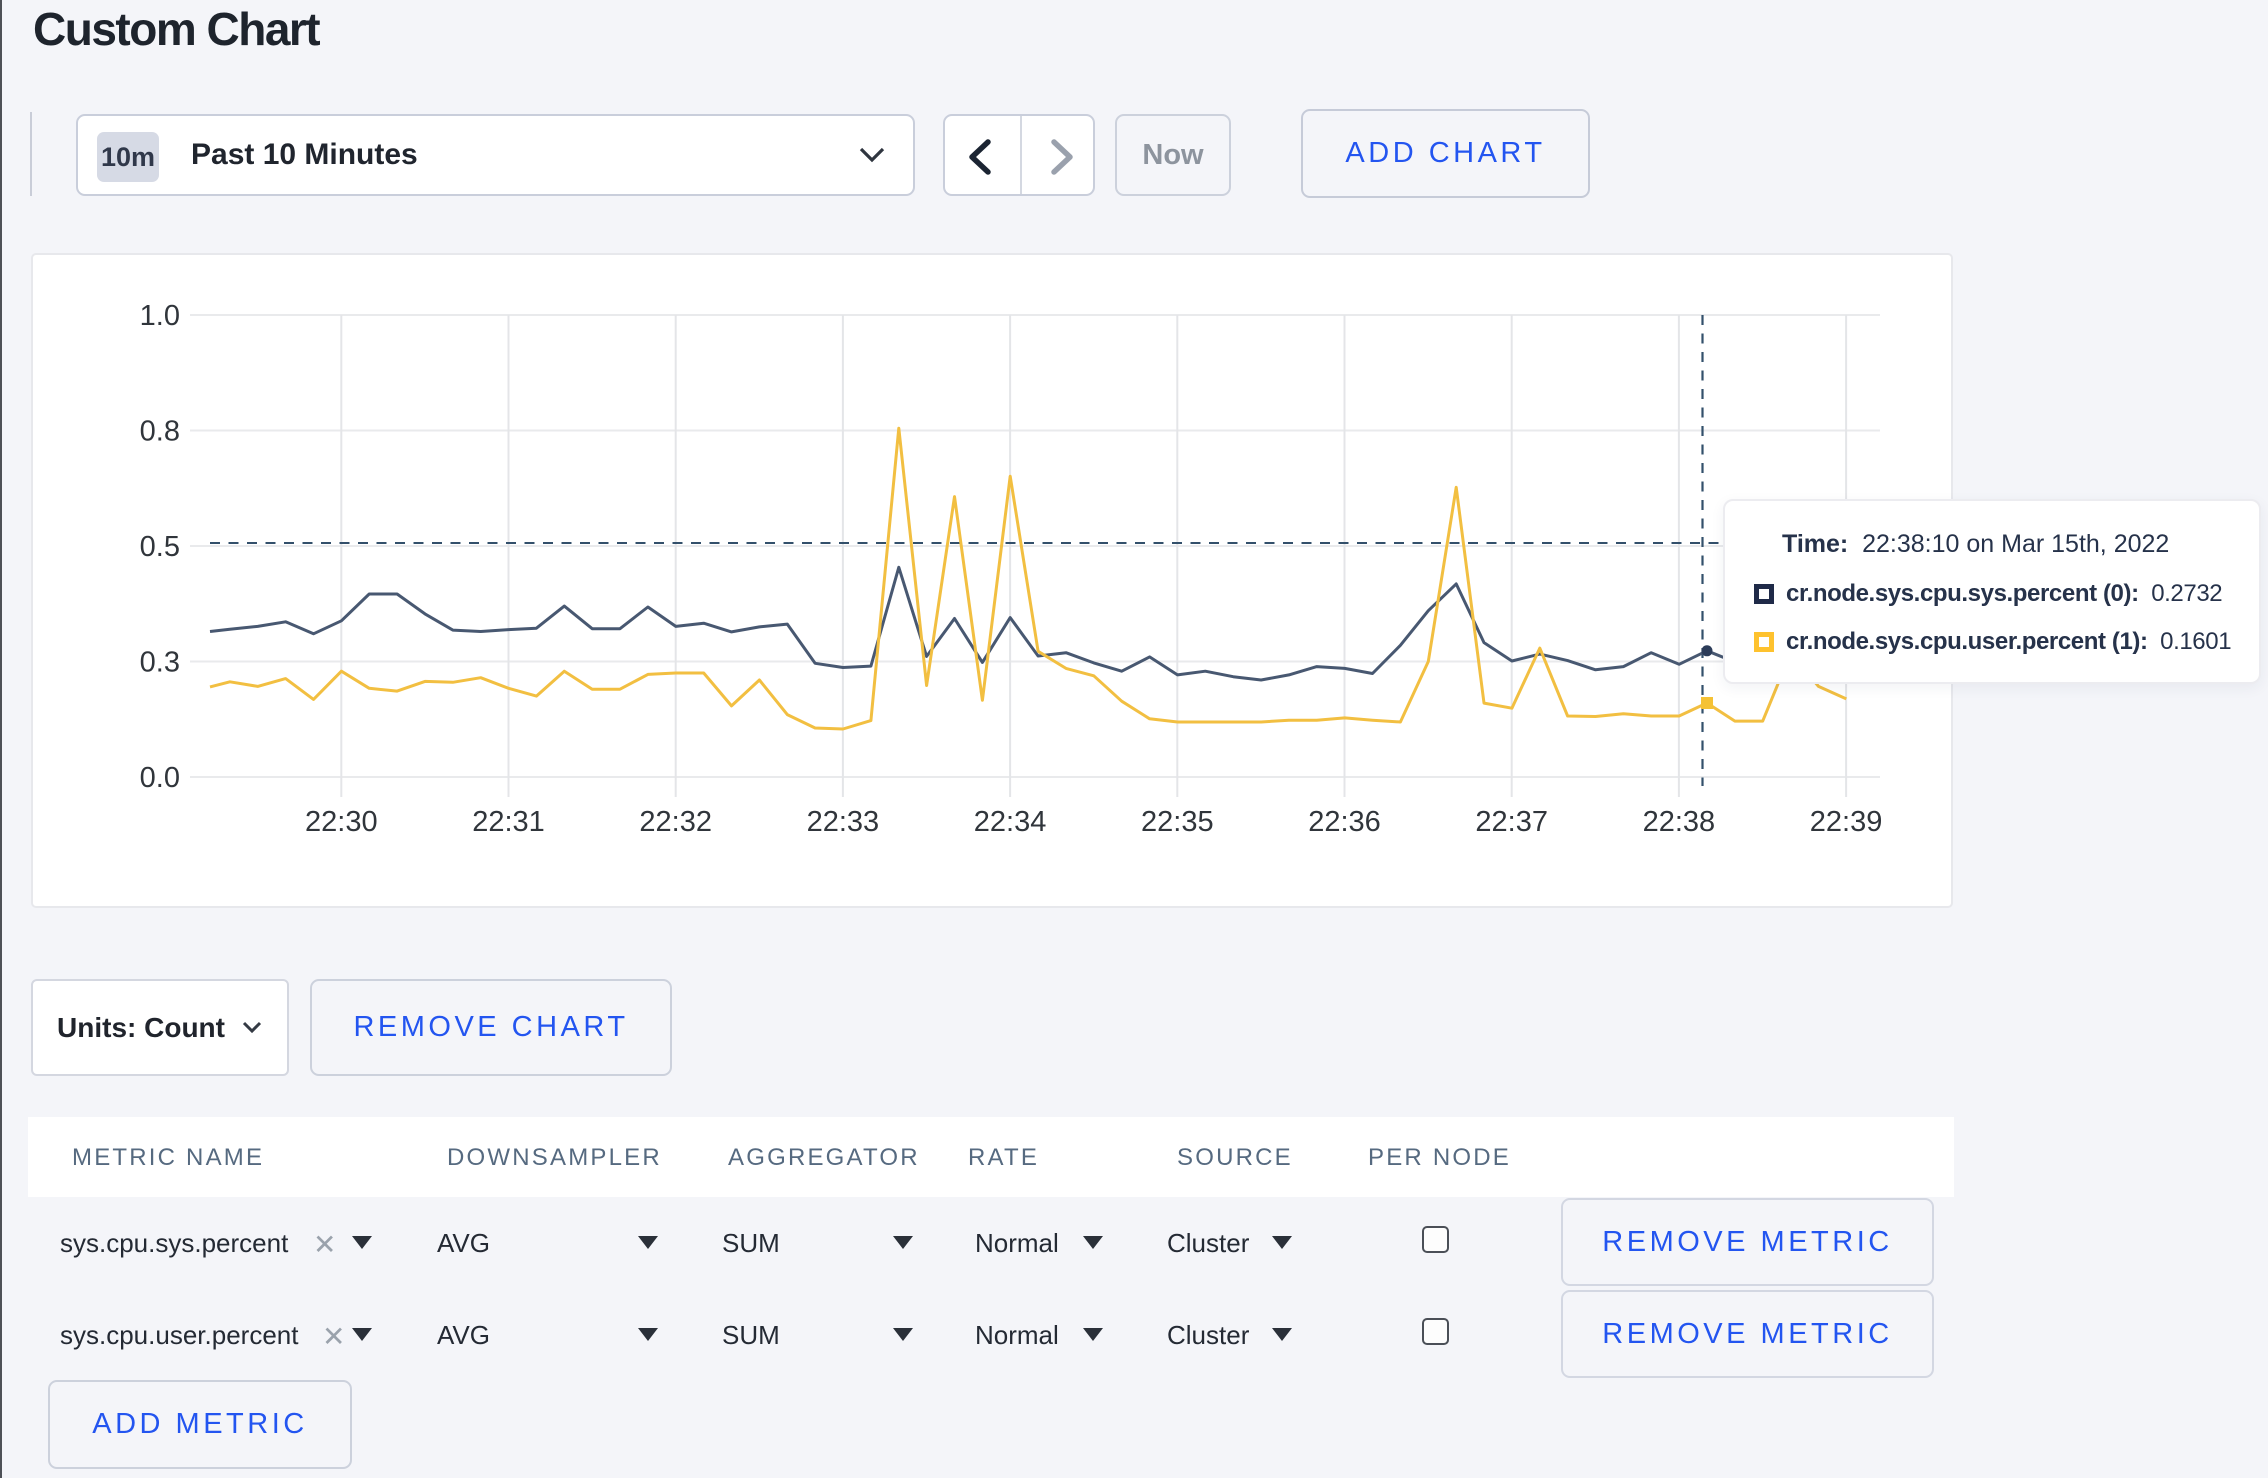 Image resolution: width=2268 pixels, height=1478 pixels. What do you see at coordinates (843, 822) in the screenshot?
I see `svg-text: 22:33` at bounding box center [843, 822].